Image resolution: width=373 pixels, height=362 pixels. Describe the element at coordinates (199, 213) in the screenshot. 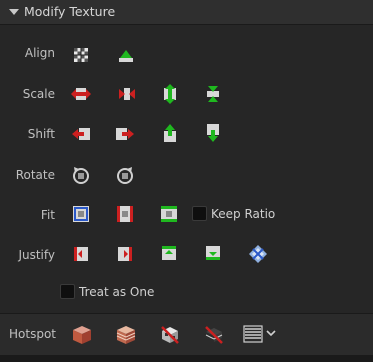

I see `keep-ratio-checkbox` at that location.